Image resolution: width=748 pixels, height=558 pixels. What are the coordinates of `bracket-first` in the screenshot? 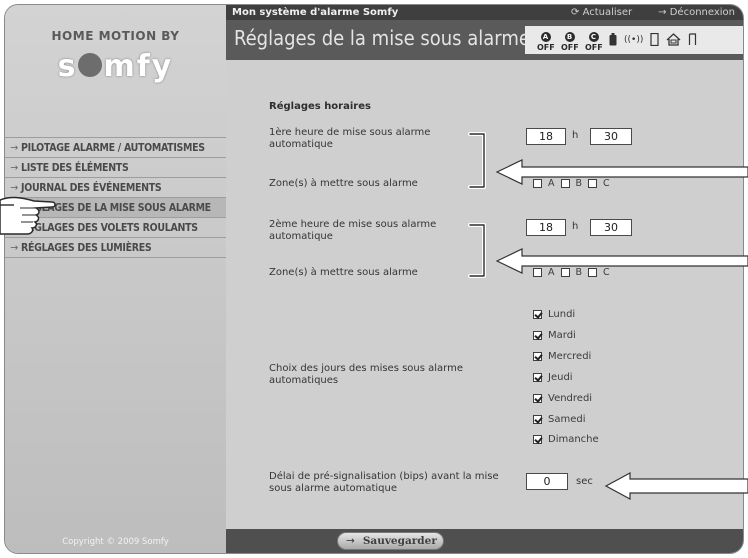 It's located at (477, 160).